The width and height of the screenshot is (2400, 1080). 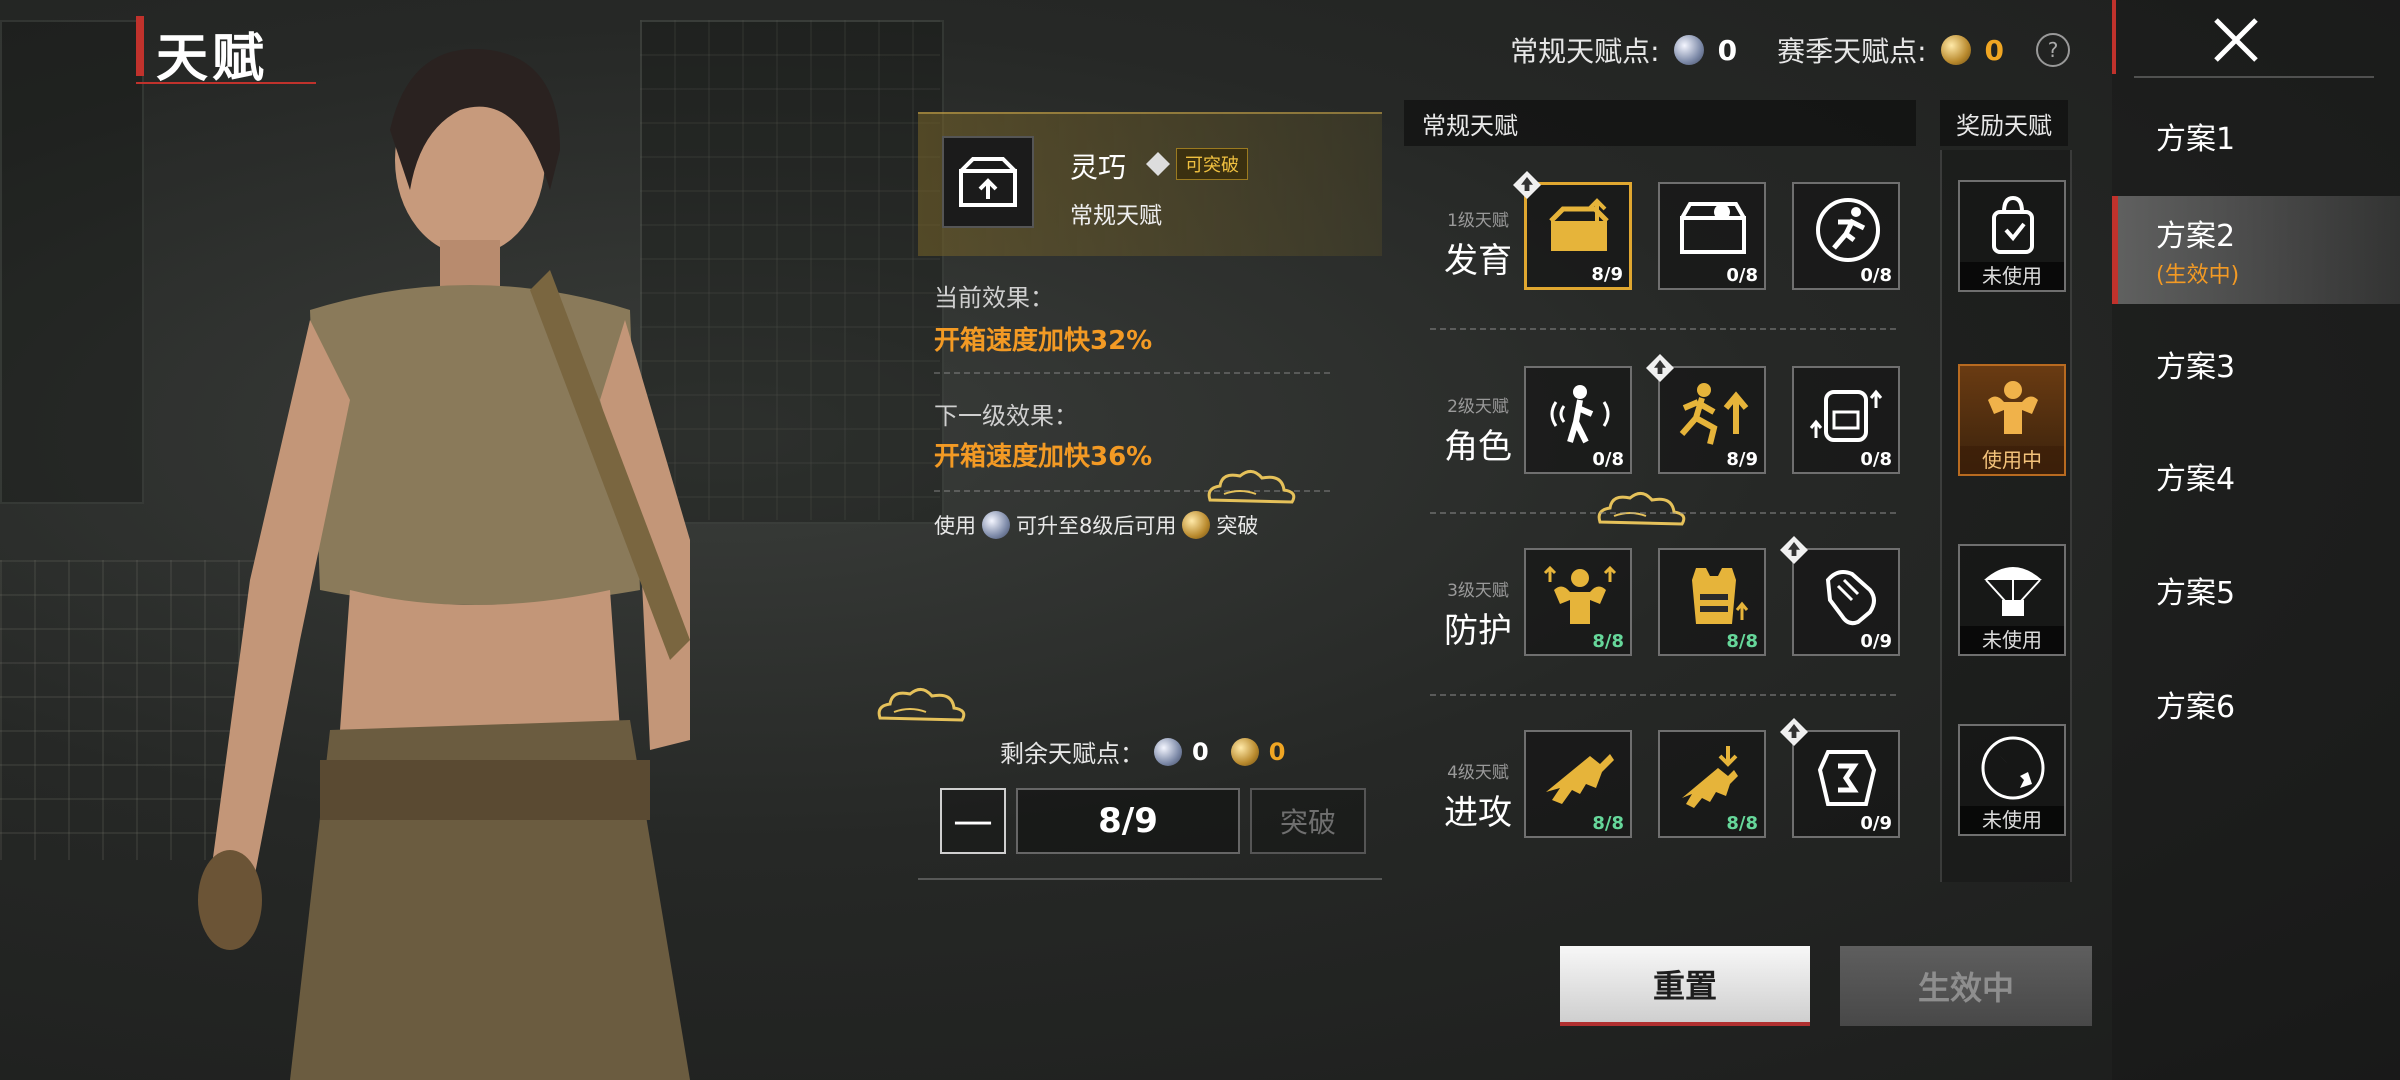 What do you see at coordinates (994, 298) in the screenshot?
I see `current-effect-label: 当前效果：` at bounding box center [994, 298].